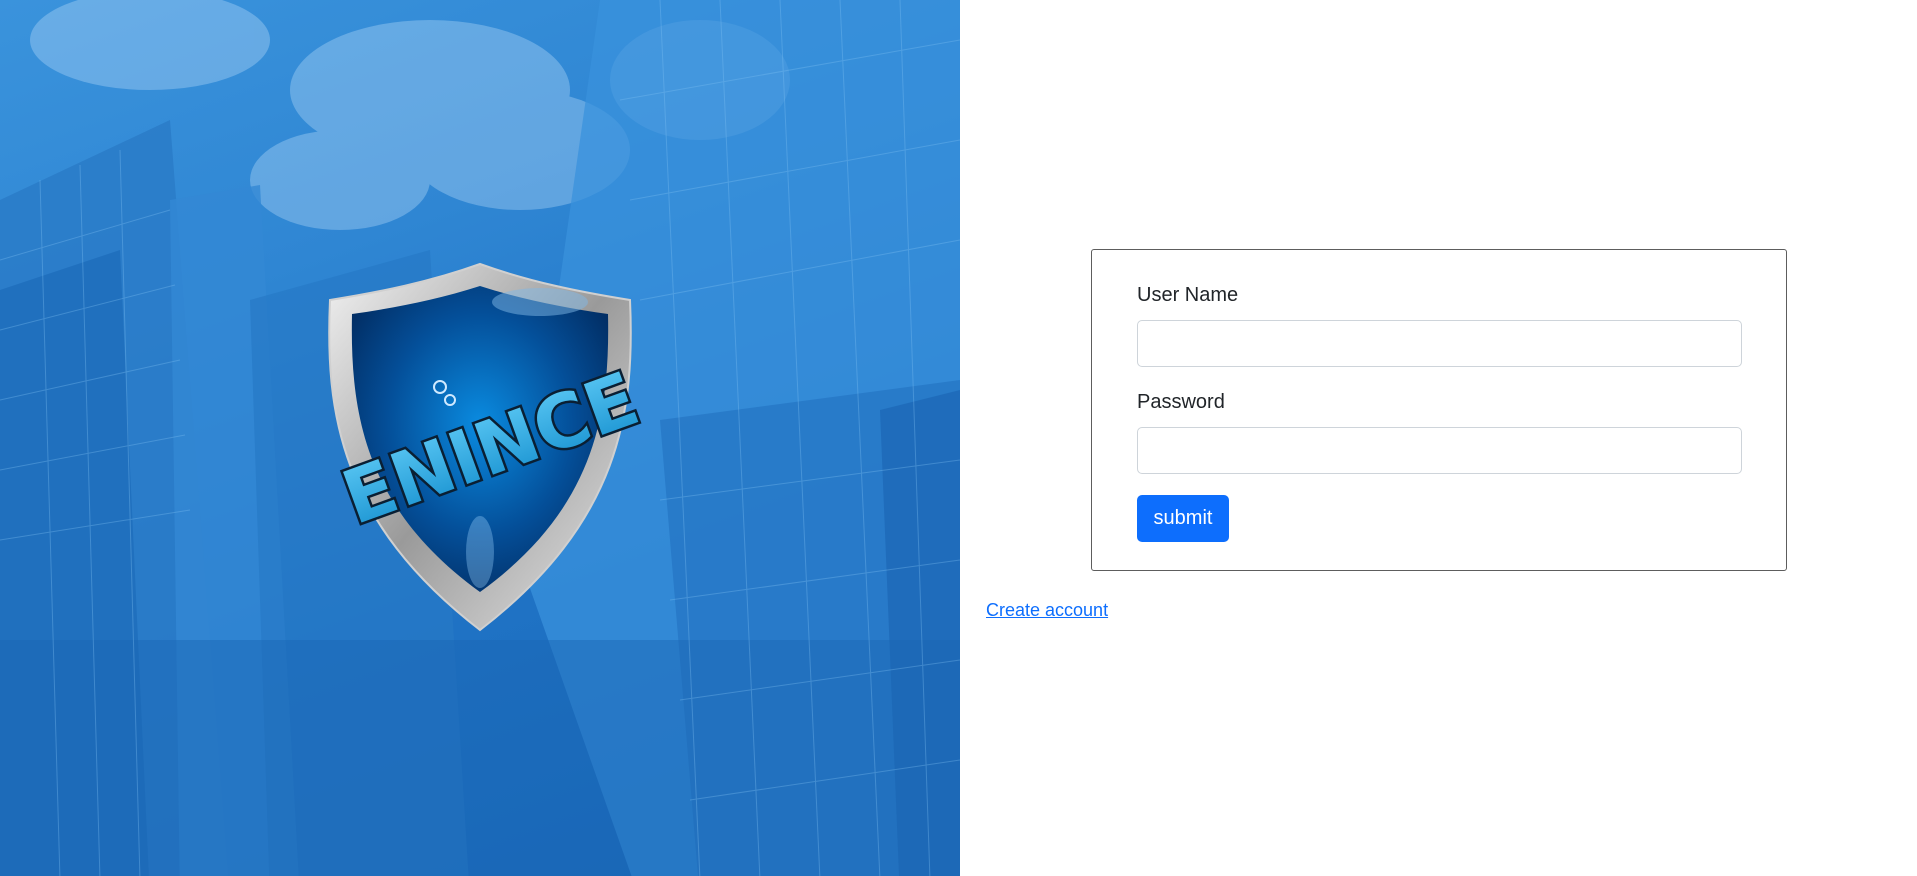 Image resolution: width=1917 pixels, height=876 pixels. What do you see at coordinates (1047, 610) in the screenshot?
I see `create-account-link: Create account` at bounding box center [1047, 610].